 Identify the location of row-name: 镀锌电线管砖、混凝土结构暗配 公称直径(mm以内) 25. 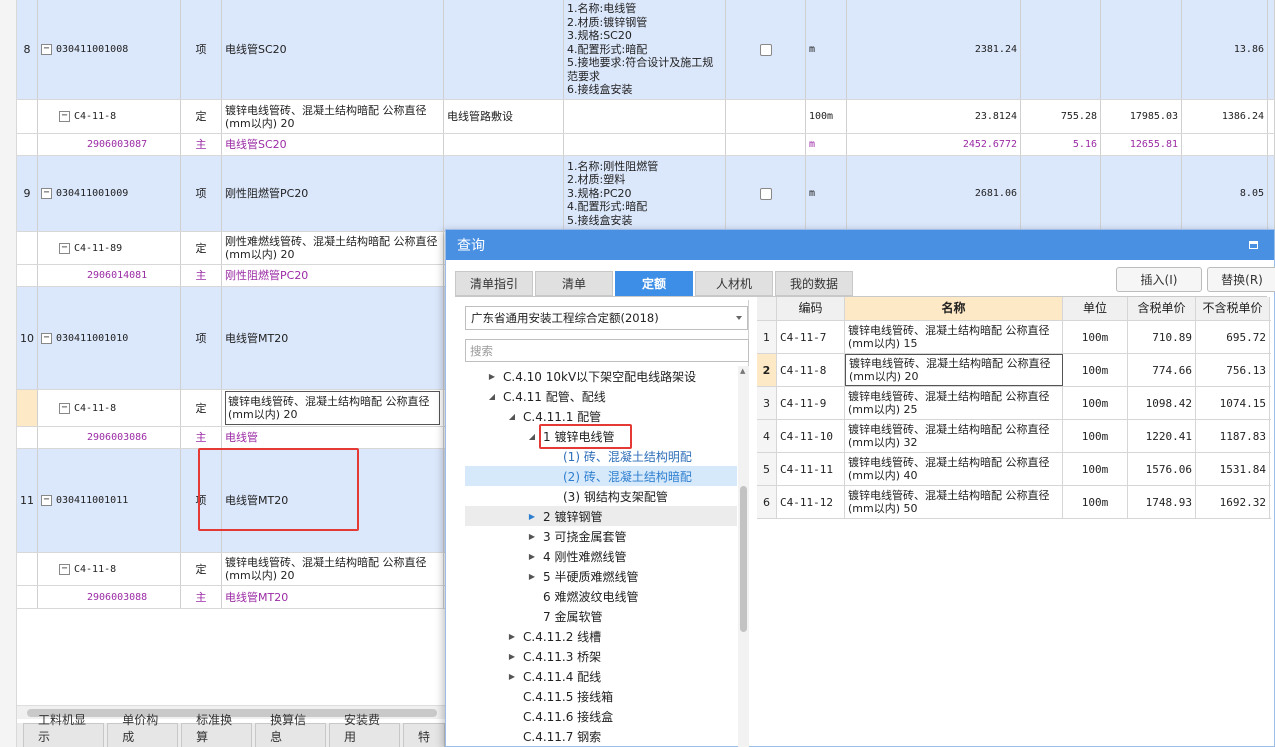
(954, 403).